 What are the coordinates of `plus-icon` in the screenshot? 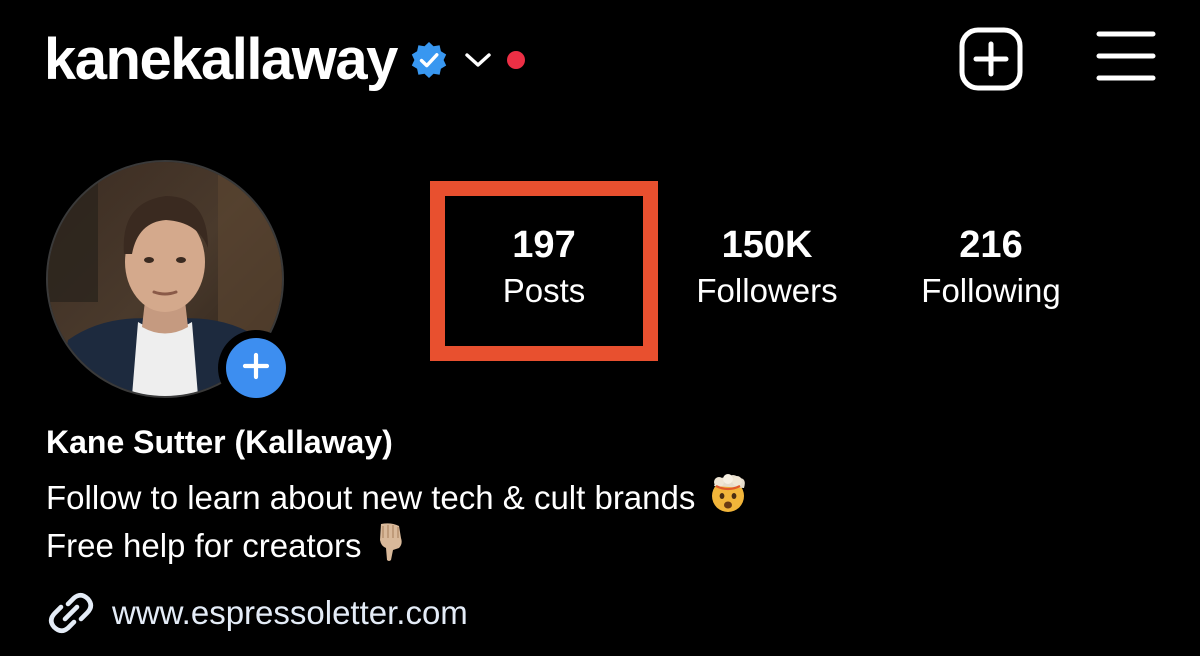 It's located at (256, 368).